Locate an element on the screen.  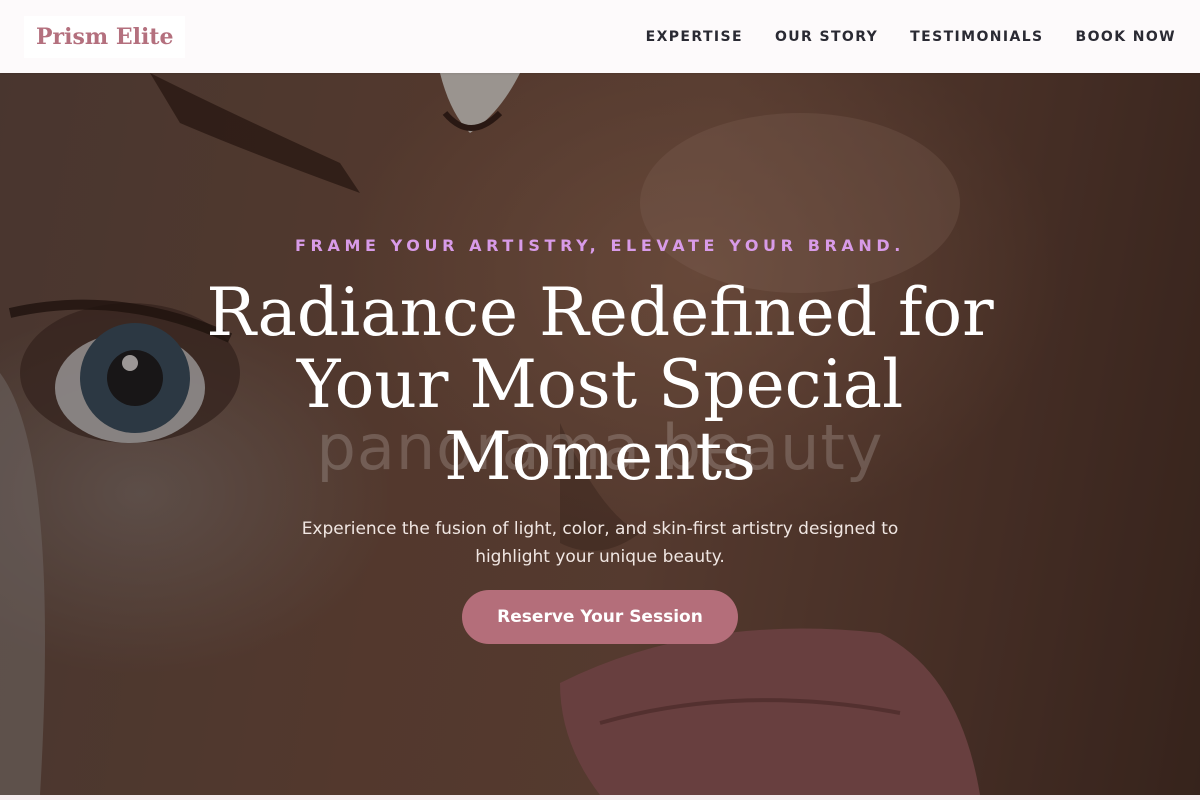
nav-book-now: BOOK NOW is located at coordinates (1126, 37).